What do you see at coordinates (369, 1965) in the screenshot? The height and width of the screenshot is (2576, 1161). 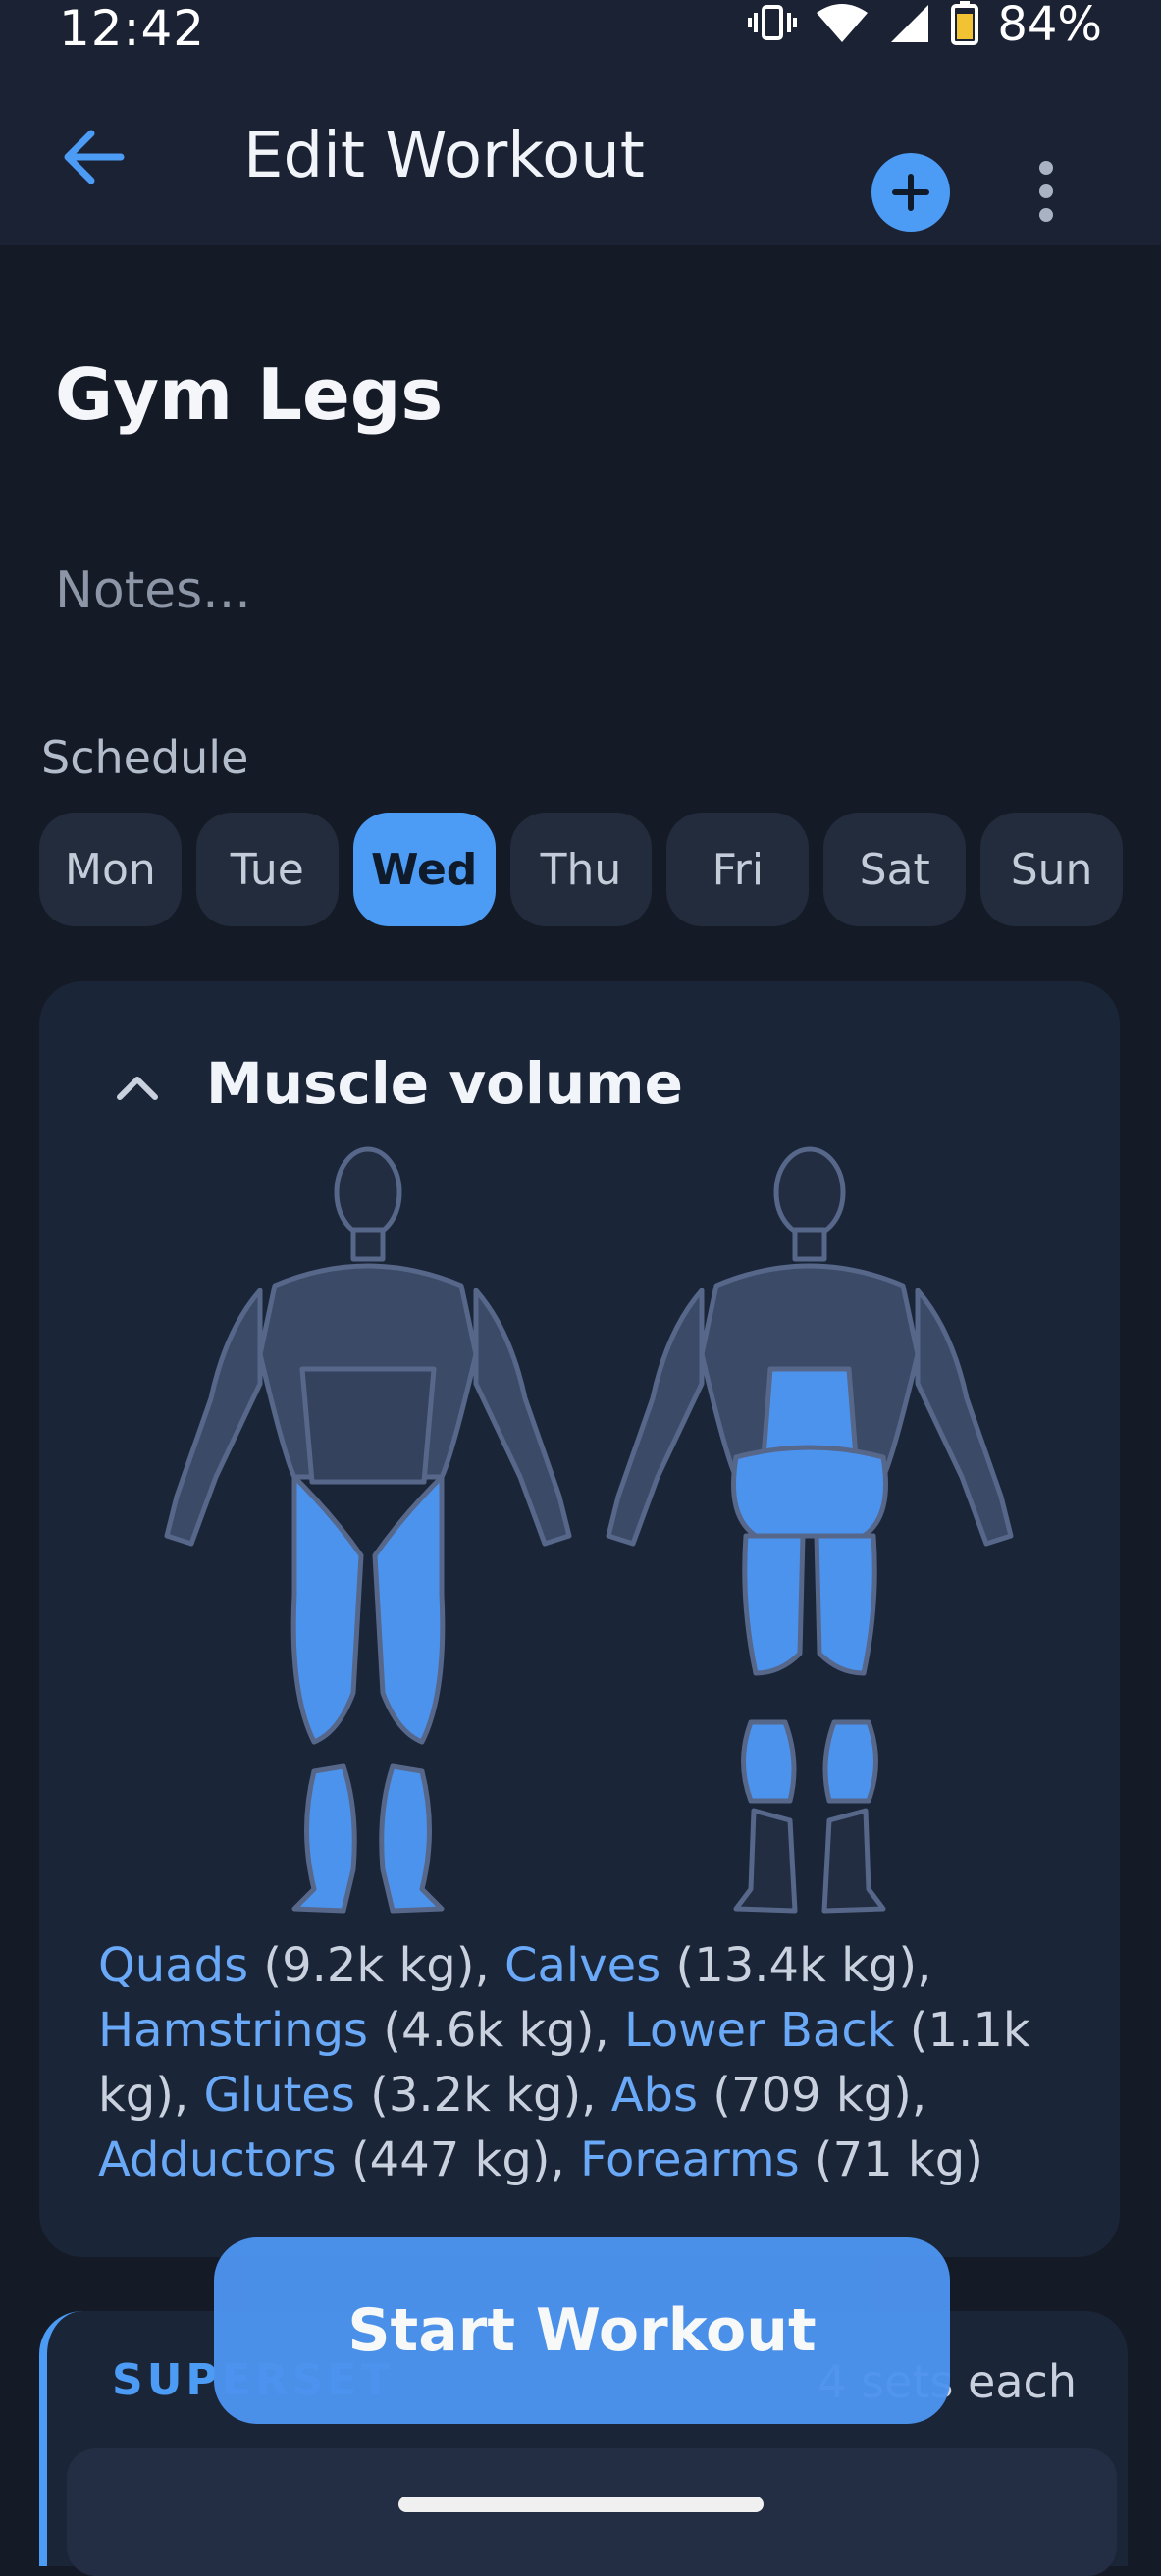 I see `muscle-volume-value: (9.2k kg)` at bounding box center [369, 1965].